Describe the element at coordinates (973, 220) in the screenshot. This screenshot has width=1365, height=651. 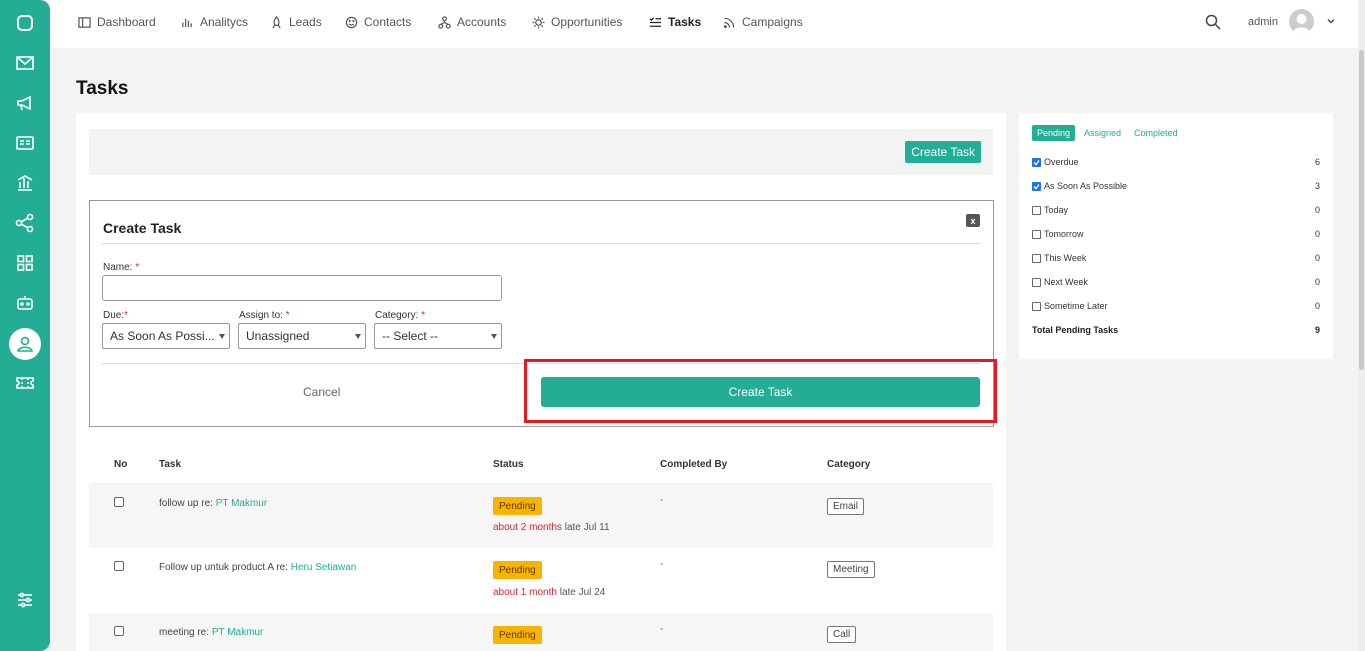
I see `close-icon: x` at that location.